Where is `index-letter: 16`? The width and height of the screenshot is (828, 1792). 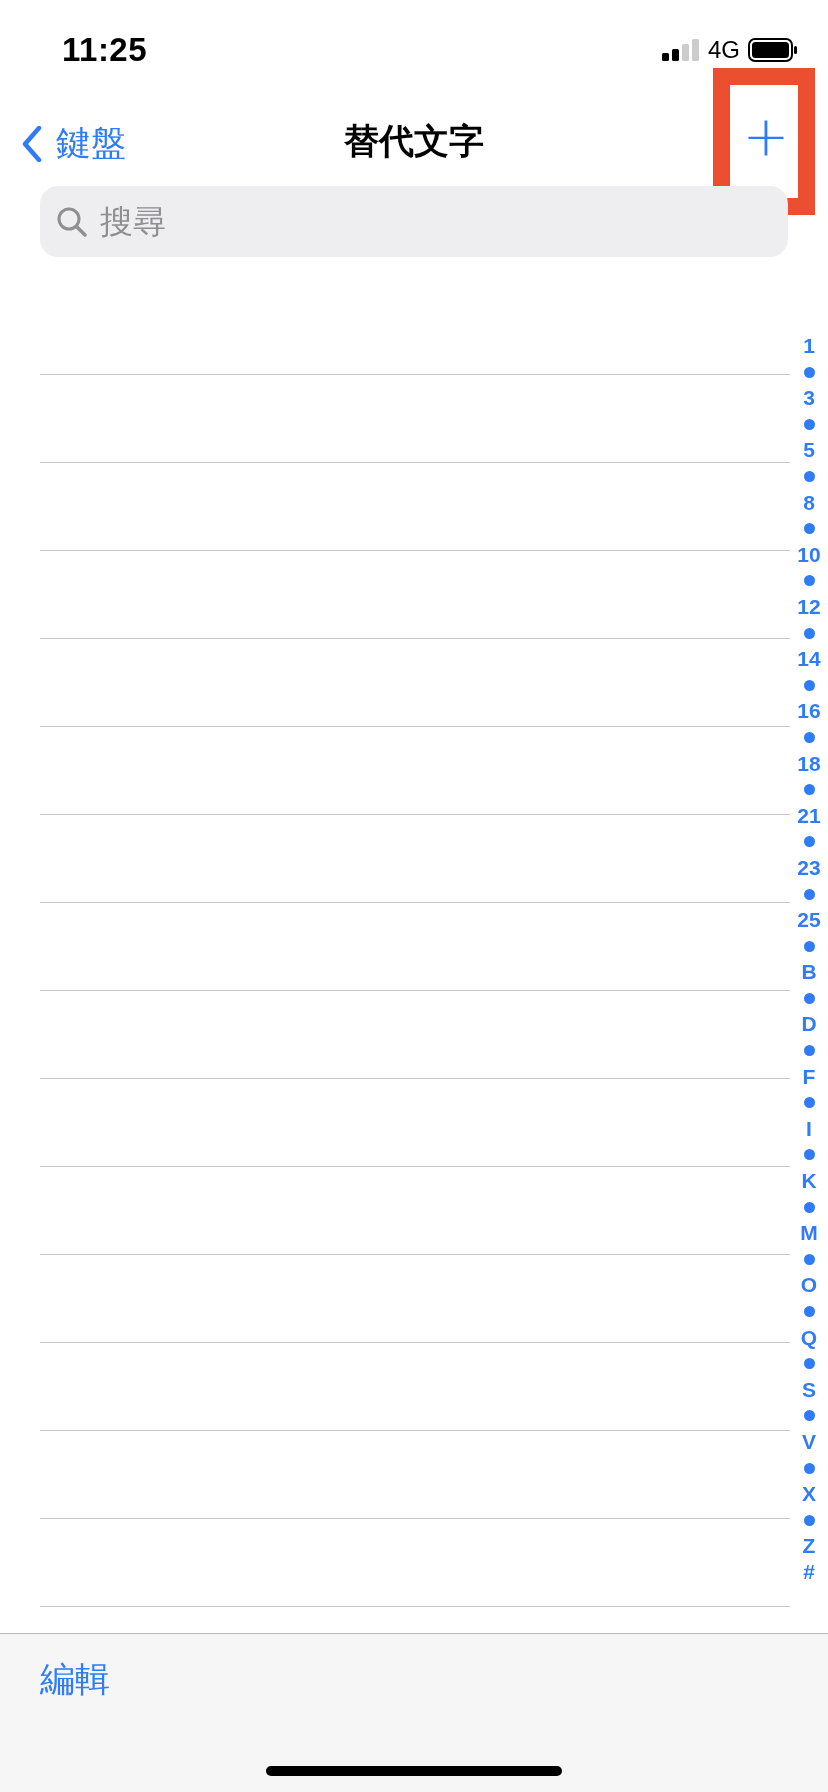
index-letter: 16 is located at coordinates (809, 711).